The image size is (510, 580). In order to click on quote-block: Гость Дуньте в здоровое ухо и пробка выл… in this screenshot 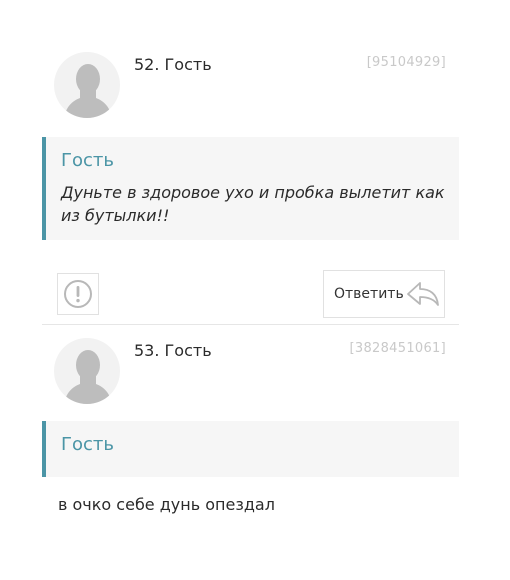, I will do `click(250, 188)`.